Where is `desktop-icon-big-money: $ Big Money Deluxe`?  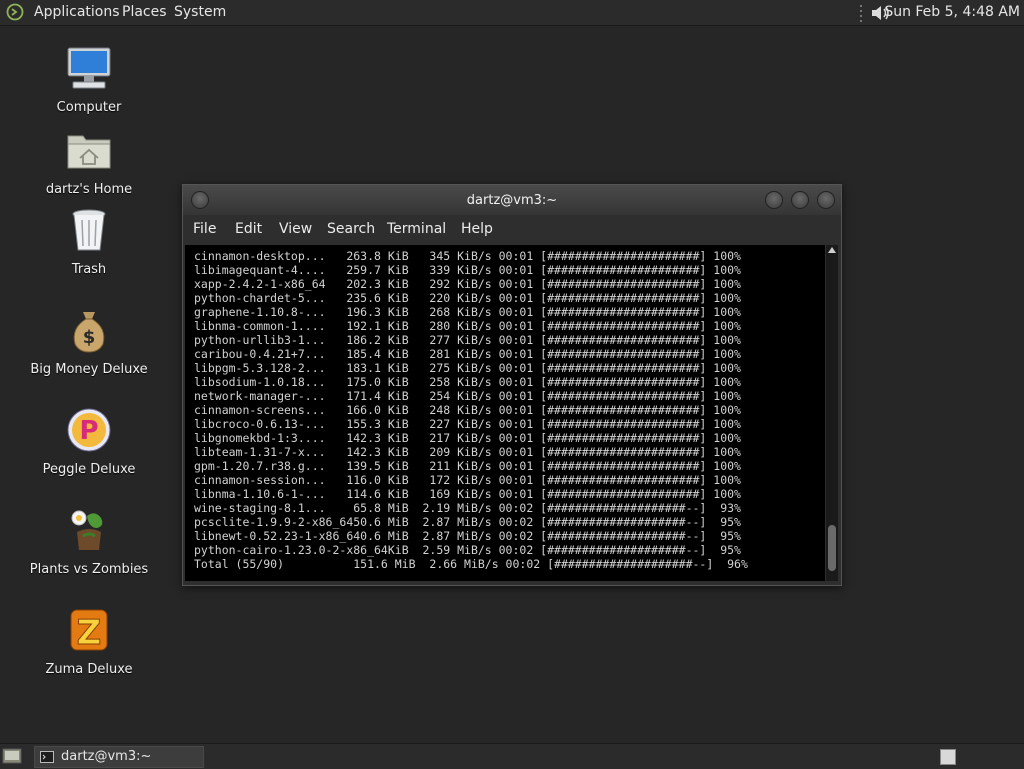 desktop-icon-big-money: $ Big Money Deluxe is located at coordinates (89, 341).